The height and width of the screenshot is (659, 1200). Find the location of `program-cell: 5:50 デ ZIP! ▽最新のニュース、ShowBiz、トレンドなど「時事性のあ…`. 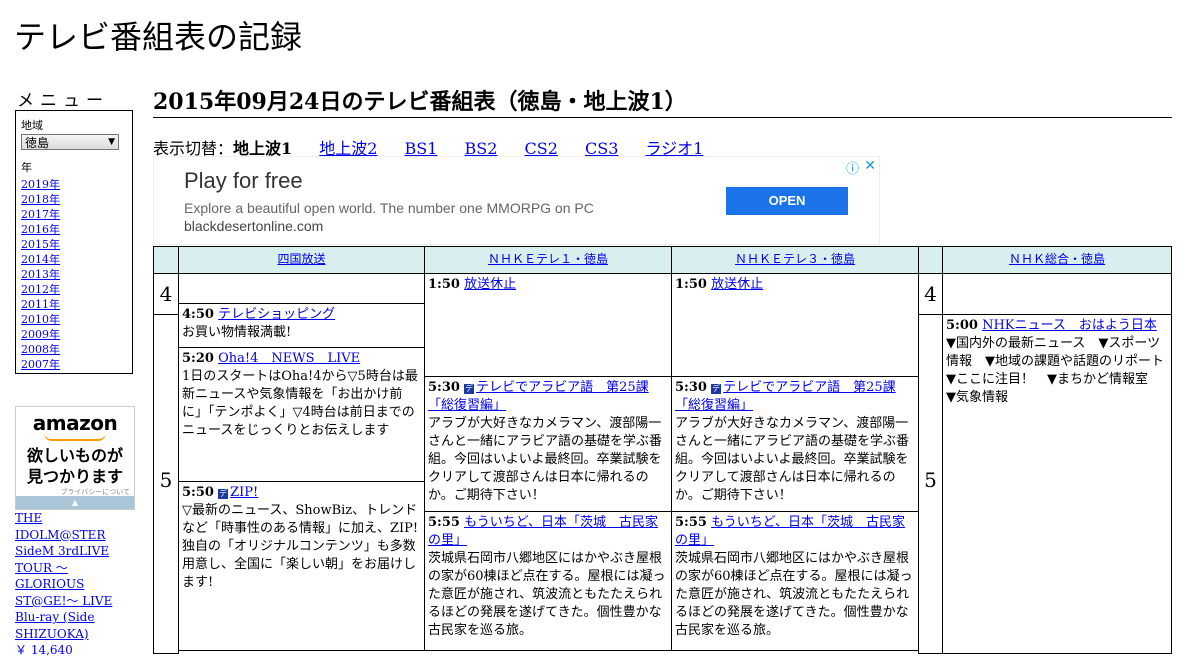

program-cell: 5:50 デ ZIP! ▽最新のニュース、ShowBiz、トレンドなど「時事性のあ… is located at coordinates (301, 566).